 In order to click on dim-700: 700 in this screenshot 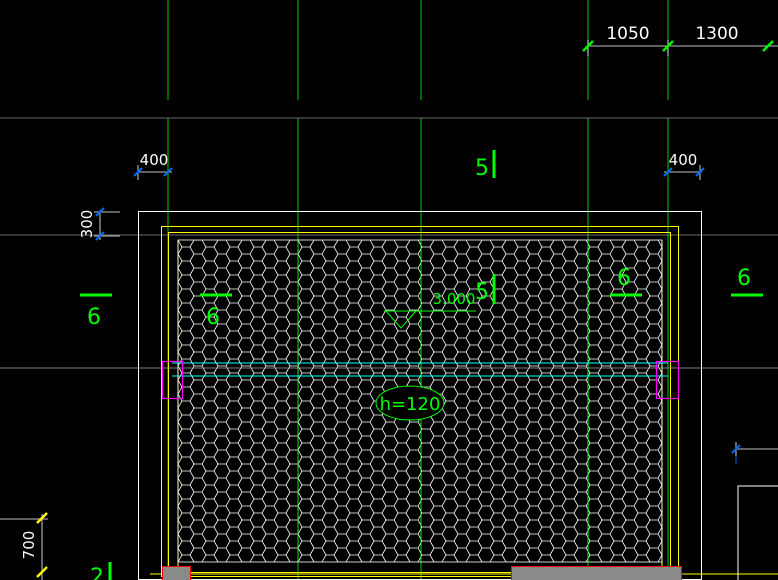, I will do `click(29, 545)`.